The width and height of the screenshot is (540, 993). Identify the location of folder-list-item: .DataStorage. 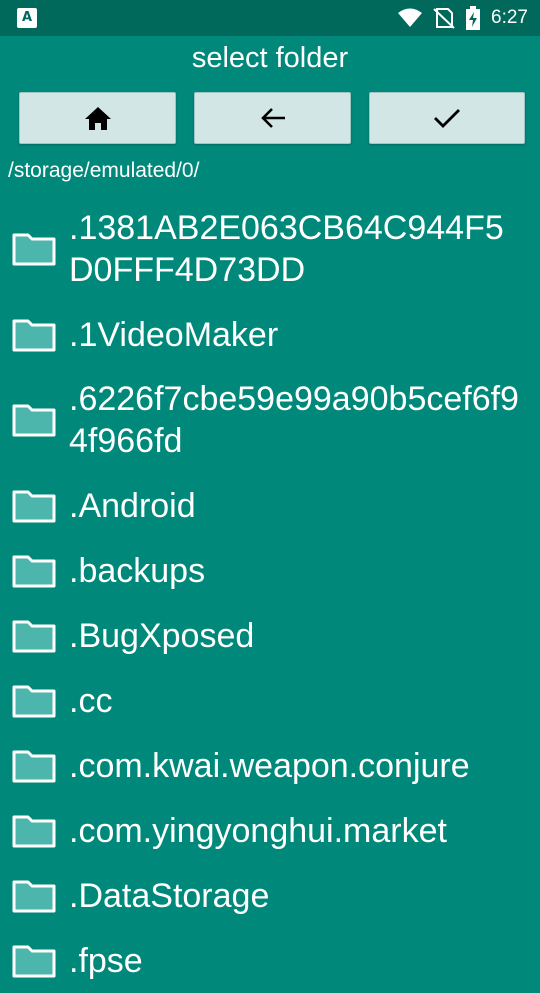
(270, 895).